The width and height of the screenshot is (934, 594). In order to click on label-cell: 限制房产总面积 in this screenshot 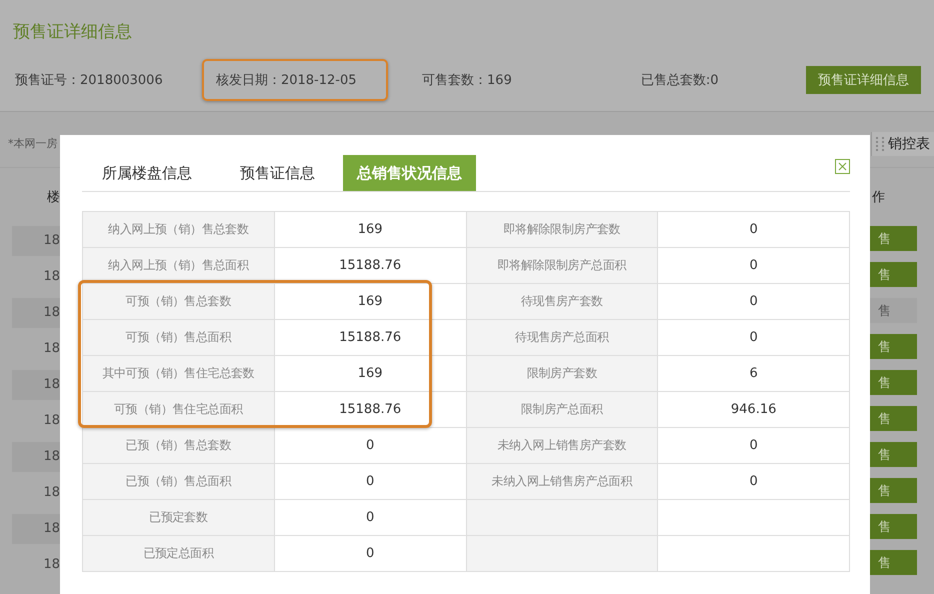, I will do `click(562, 410)`.